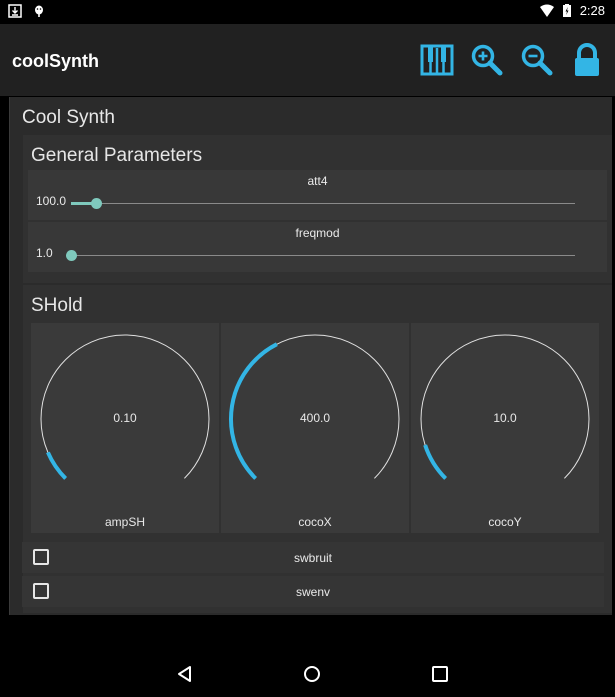 This screenshot has height=697, width=615. Describe the element at coordinates (315, 418) in the screenshot. I see `knob-value: 400.0` at that location.